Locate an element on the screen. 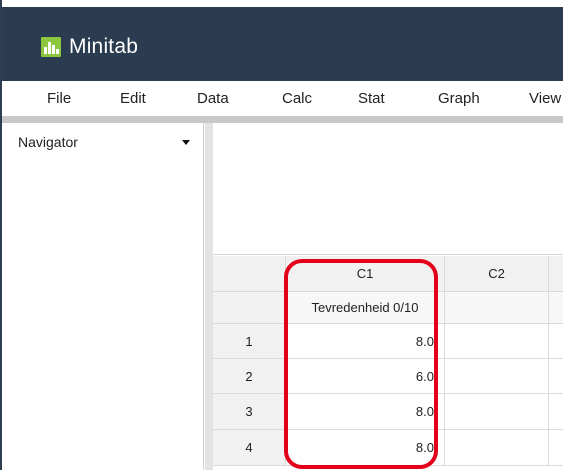 The image size is (563, 470). cell-c2-r3 is located at coordinates (497, 412).